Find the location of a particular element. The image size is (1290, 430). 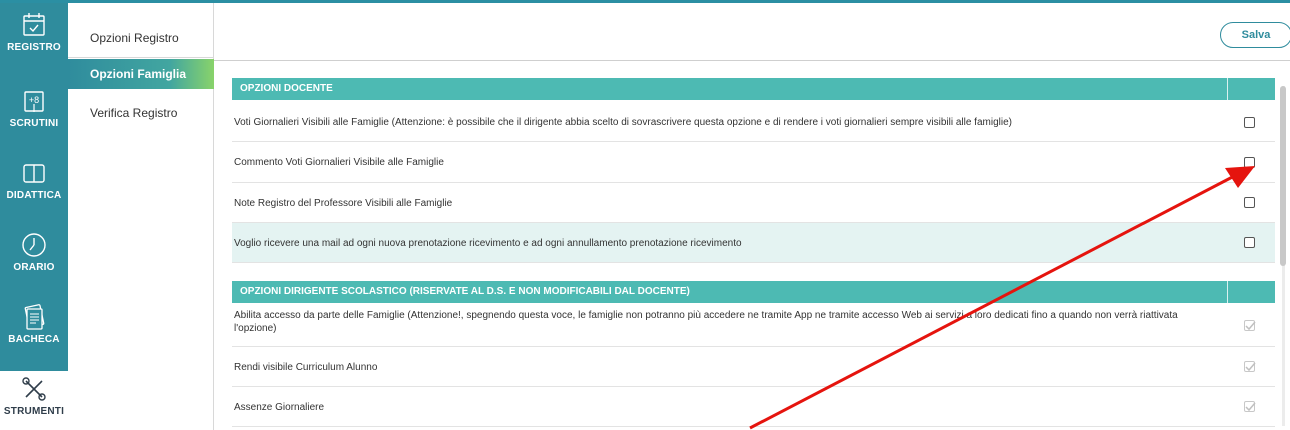

scrutini-icon: +8 is located at coordinates (34, 101).